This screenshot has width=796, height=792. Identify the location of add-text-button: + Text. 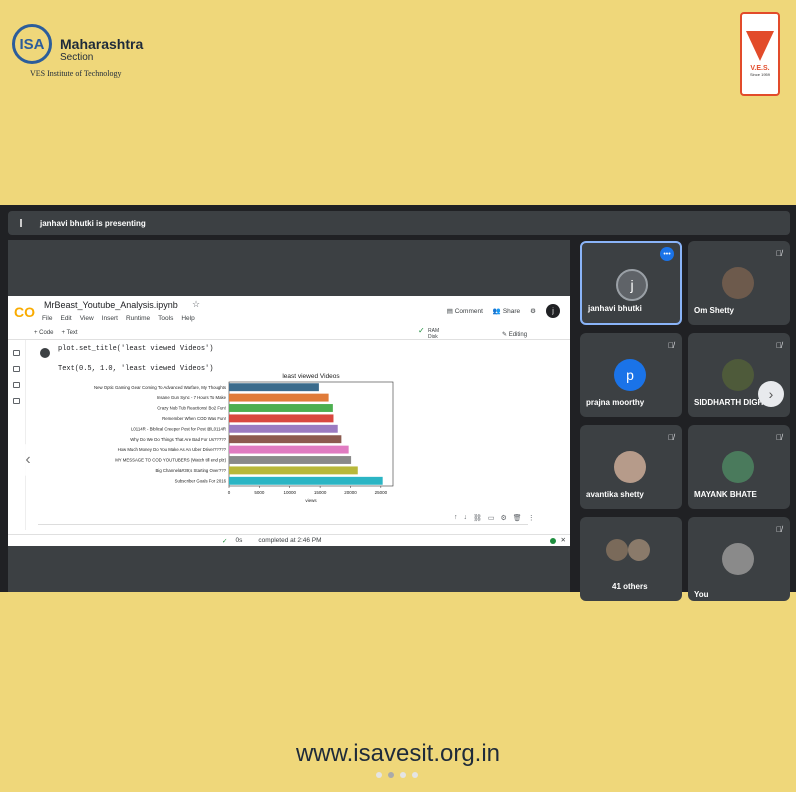
(70, 333).